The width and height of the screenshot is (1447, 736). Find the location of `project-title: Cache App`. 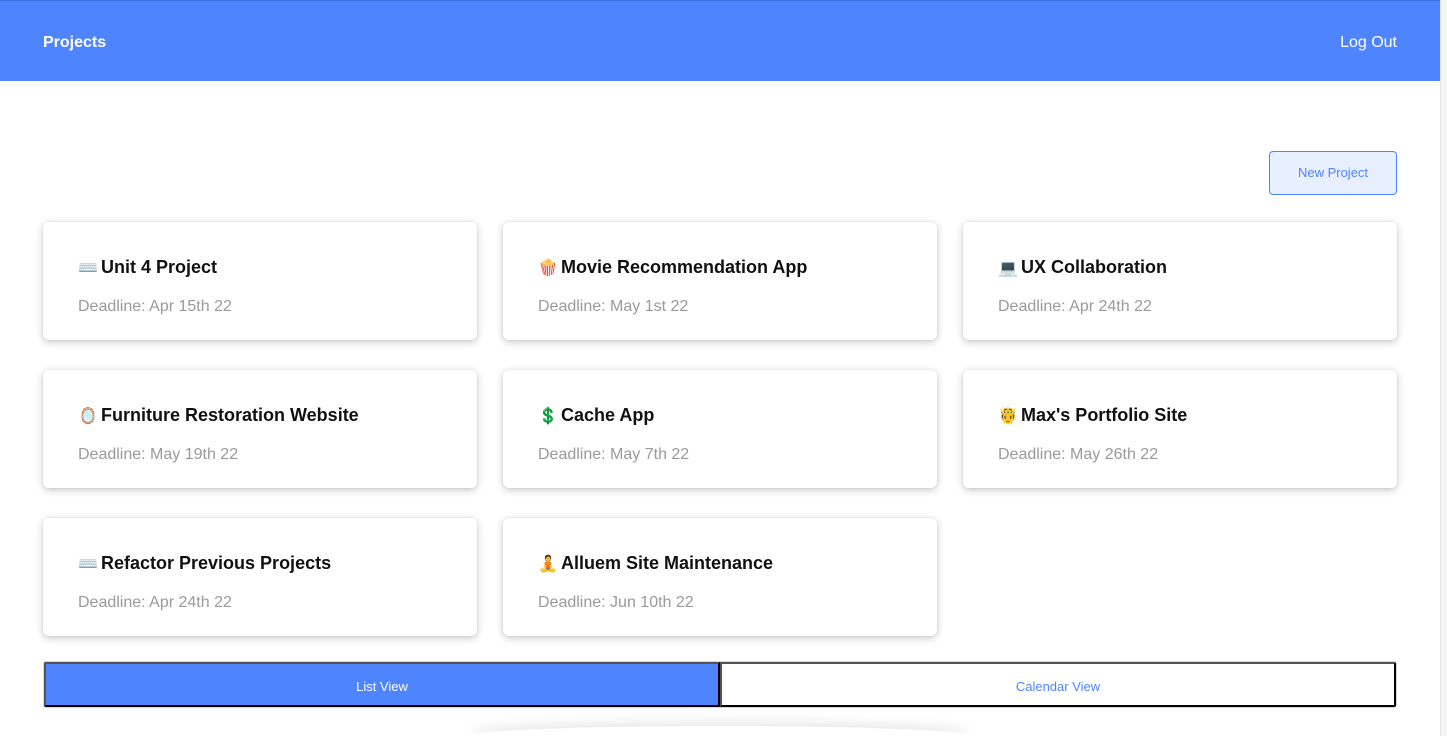

project-title: Cache App is located at coordinates (608, 414).